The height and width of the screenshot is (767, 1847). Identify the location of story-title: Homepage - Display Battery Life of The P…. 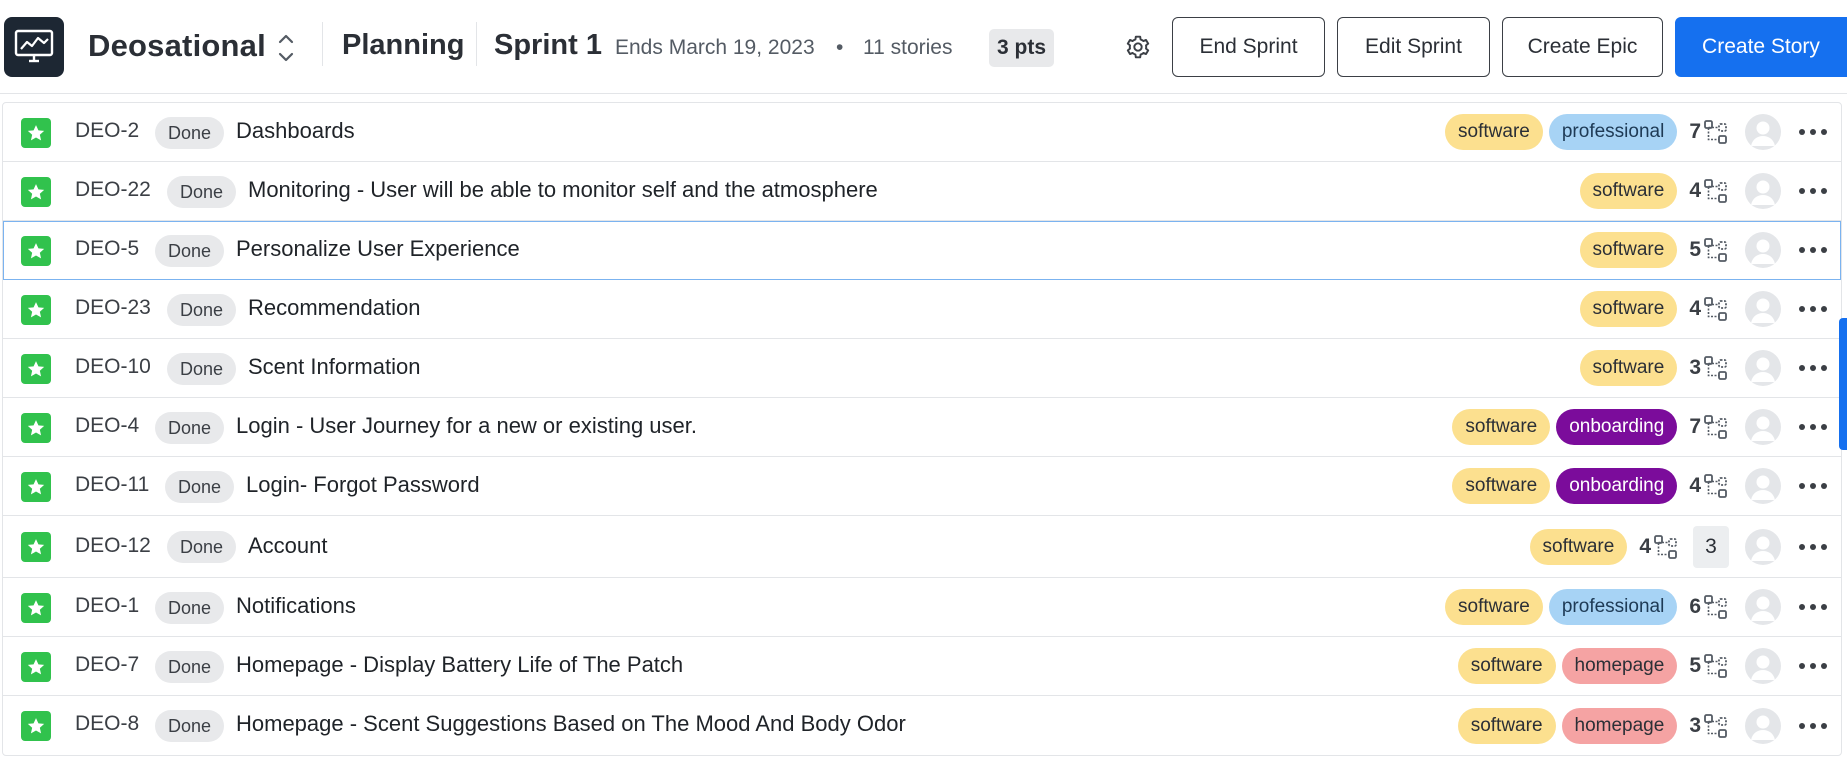
(459, 665).